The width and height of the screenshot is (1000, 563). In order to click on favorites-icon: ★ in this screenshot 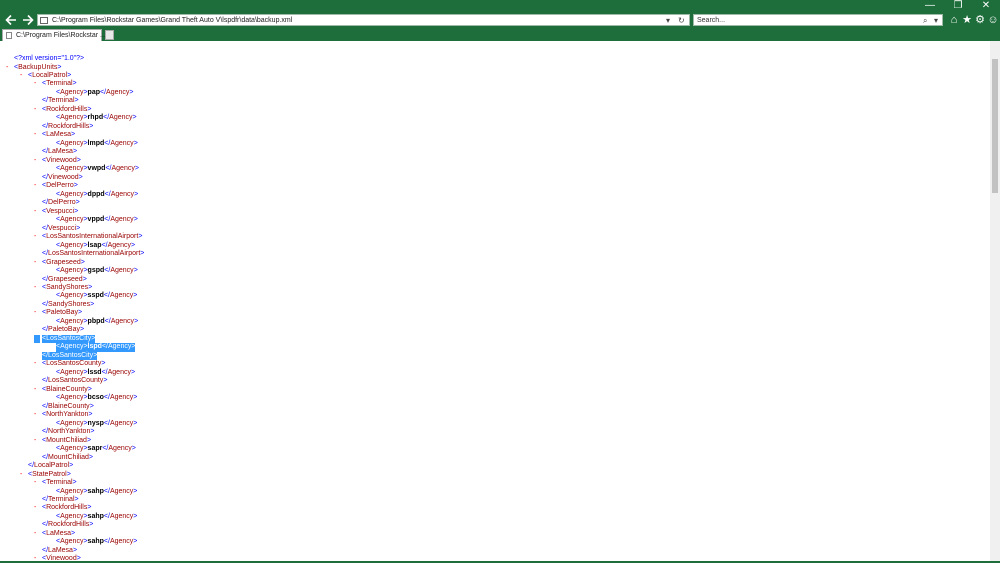, I will do `click(967, 20)`.